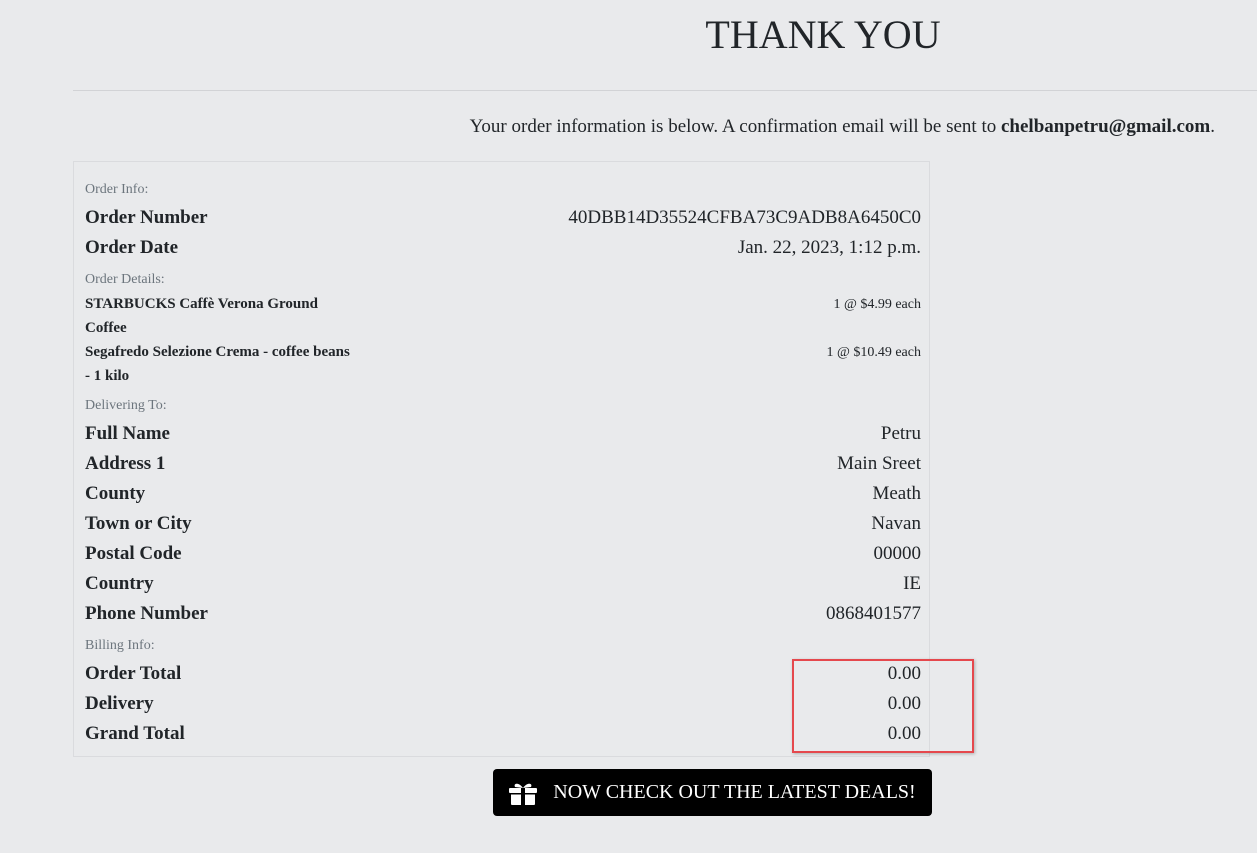  What do you see at coordinates (1212, 126) in the screenshot?
I see `intro-suffix: .` at bounding box center [1212, 126].